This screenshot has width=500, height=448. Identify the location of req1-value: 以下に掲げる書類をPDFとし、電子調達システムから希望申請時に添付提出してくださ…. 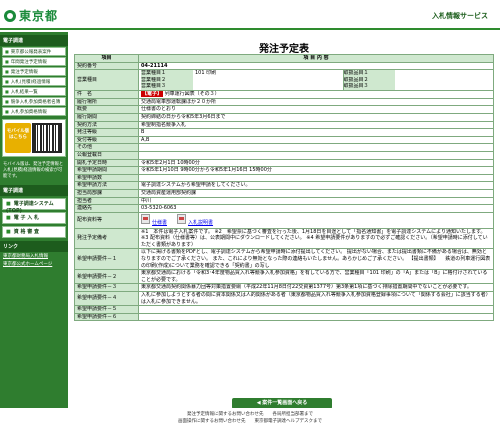
(316, 259).